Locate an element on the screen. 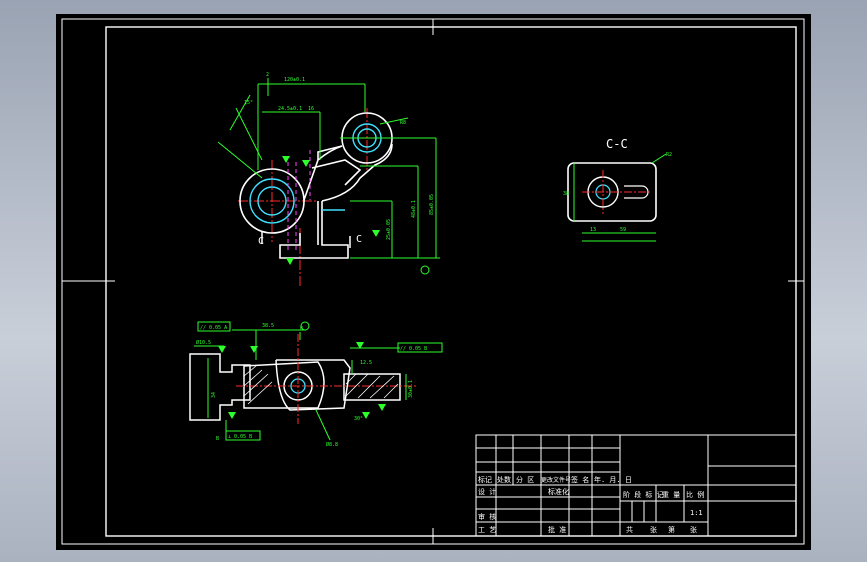 The image size is (867, 562). plan-width-dim: 38.5 is located at coordinates (268, 326).